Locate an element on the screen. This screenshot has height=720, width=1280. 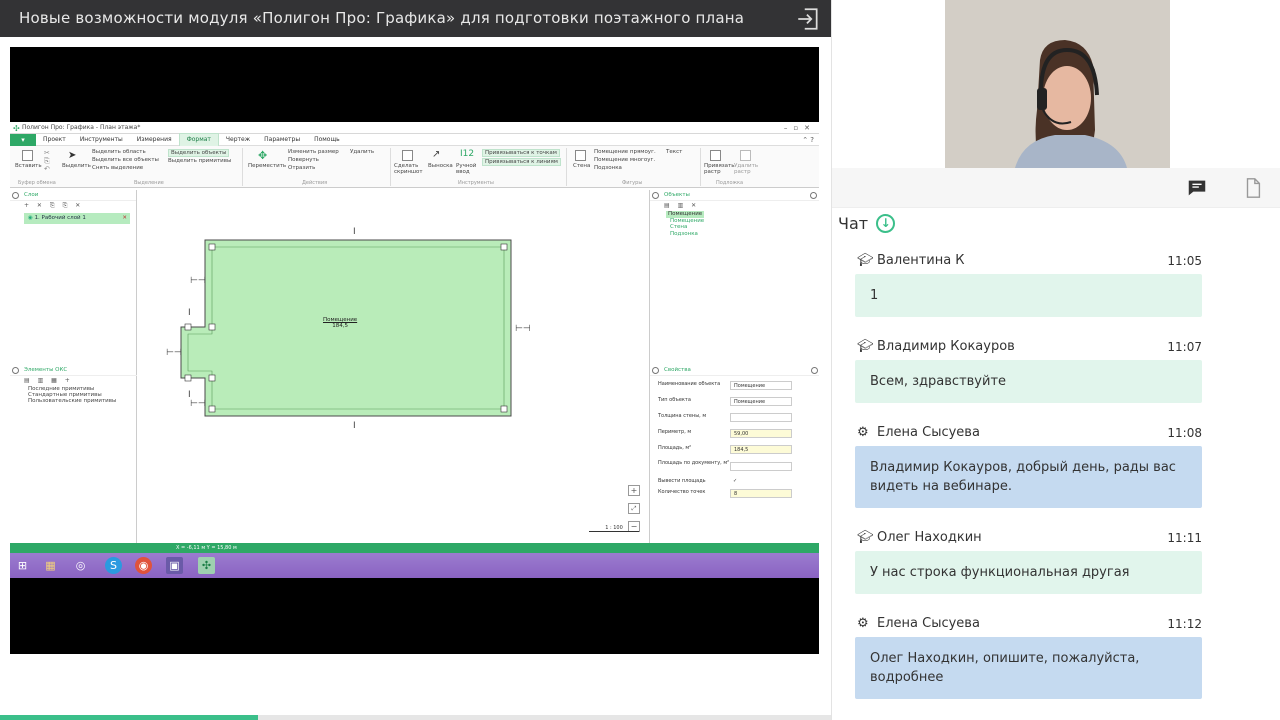
layers-panel-title: Слои is located at coordinates (73, 195).